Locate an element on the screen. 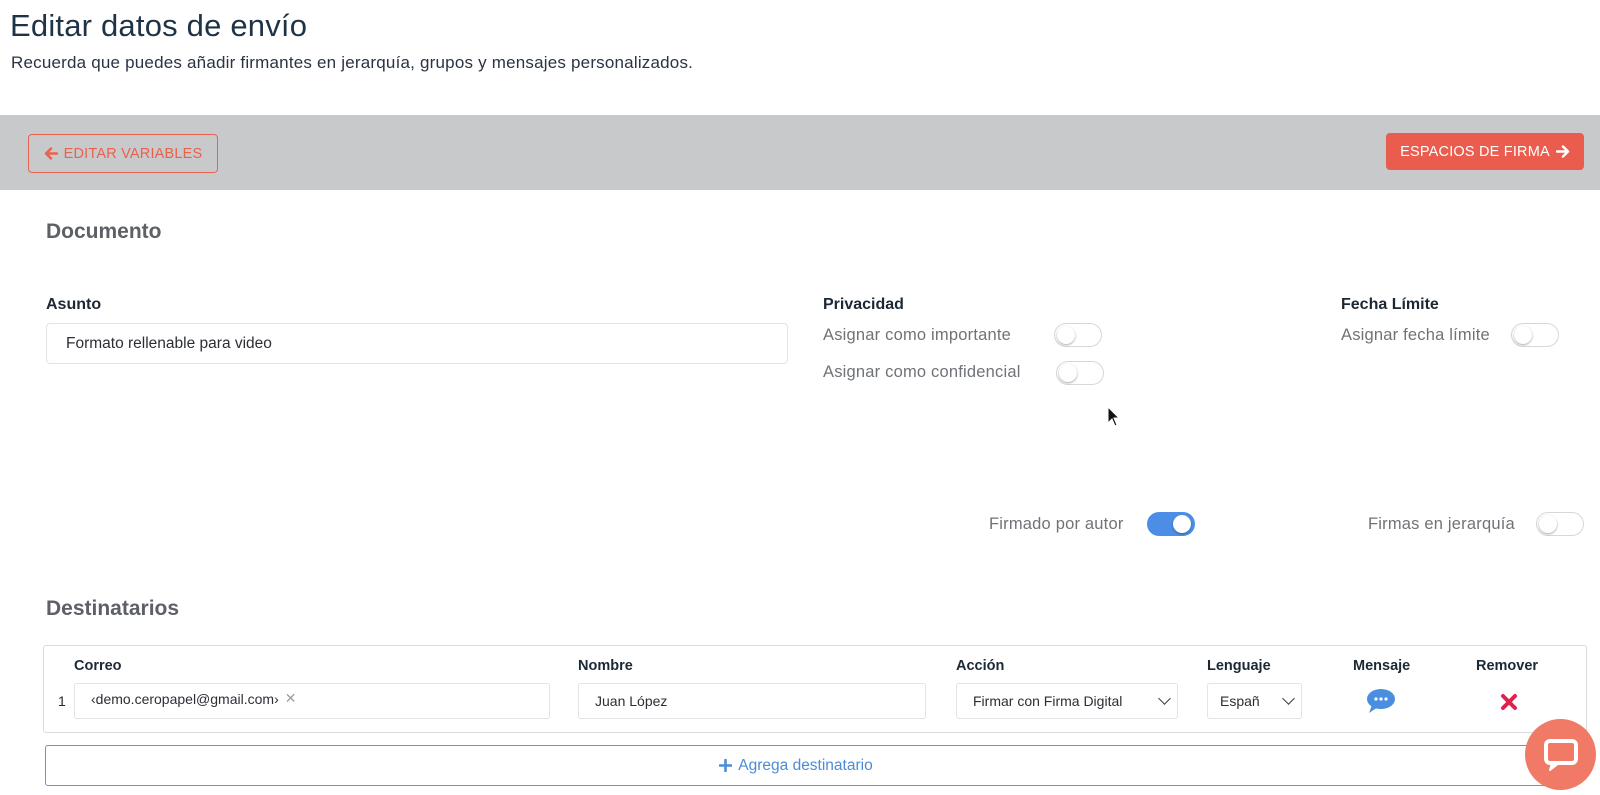 The width and height of the screenshot is (1600, 795). edit-variables-label: EDITAR VARIABLES is located at coordinates (133, 153).